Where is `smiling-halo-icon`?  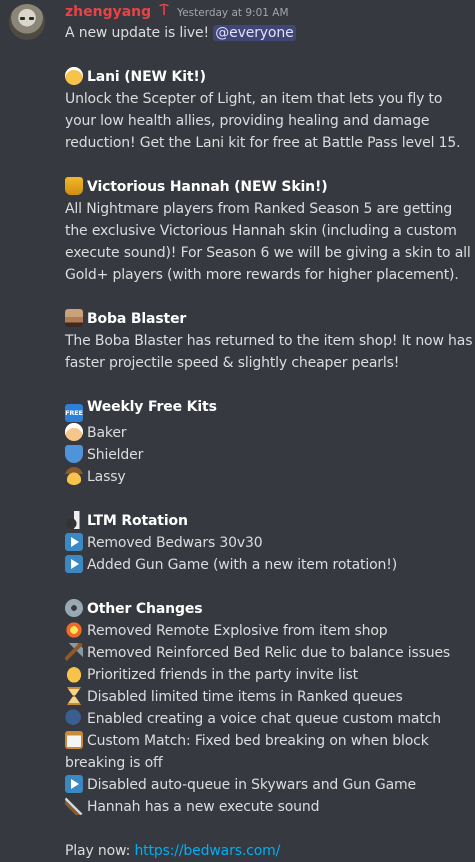
smiling-halo-icon is located at coordinates (74, 76).